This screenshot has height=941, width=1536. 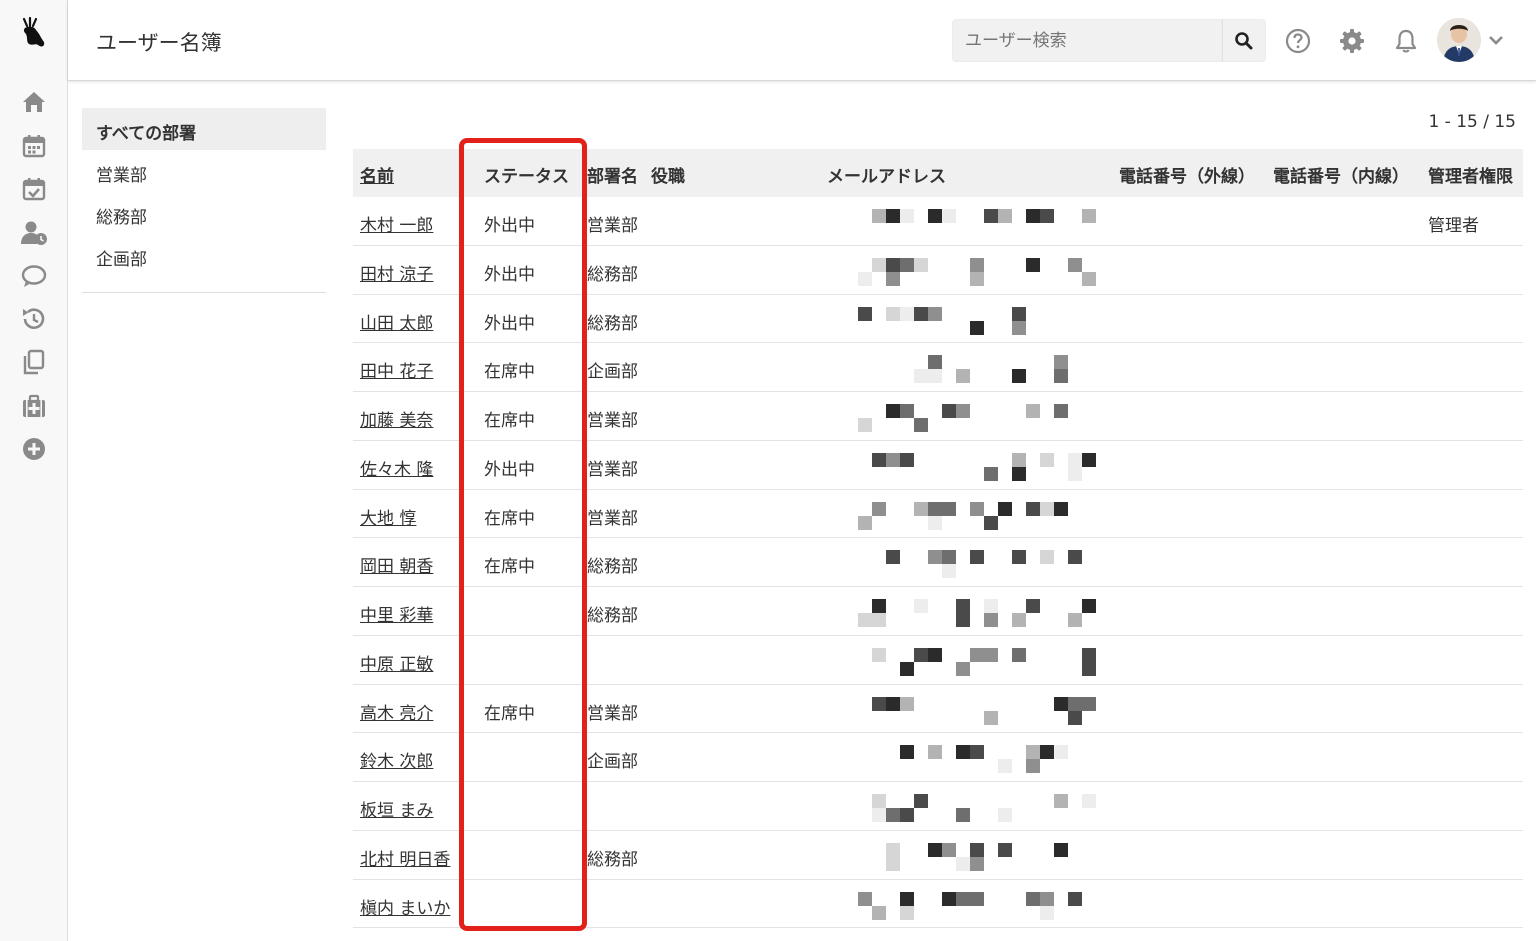 What do you see at coordinates (1298, 41) in the screenshot?
I see `help-icon` at bounding box center [1298, 41].